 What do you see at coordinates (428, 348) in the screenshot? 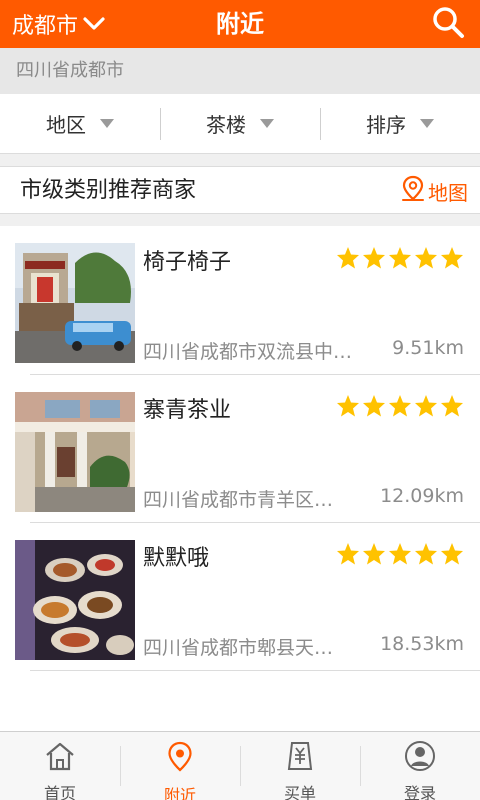
I see `shop-distance: 9.51km` at bounding box center [428, 348].